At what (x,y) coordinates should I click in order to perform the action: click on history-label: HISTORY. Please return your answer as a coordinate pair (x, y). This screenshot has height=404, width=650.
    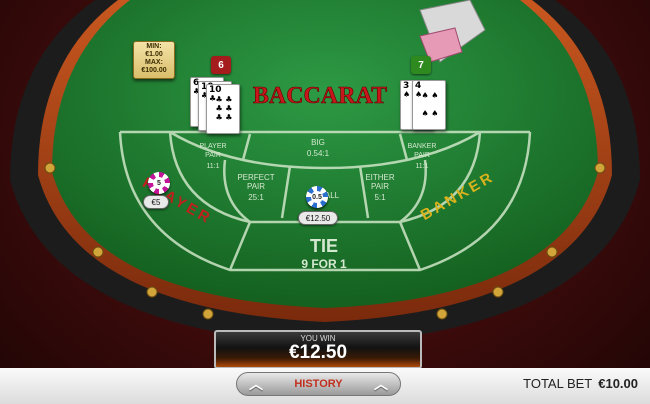
    Looking at the image, I should click on (318, 384).